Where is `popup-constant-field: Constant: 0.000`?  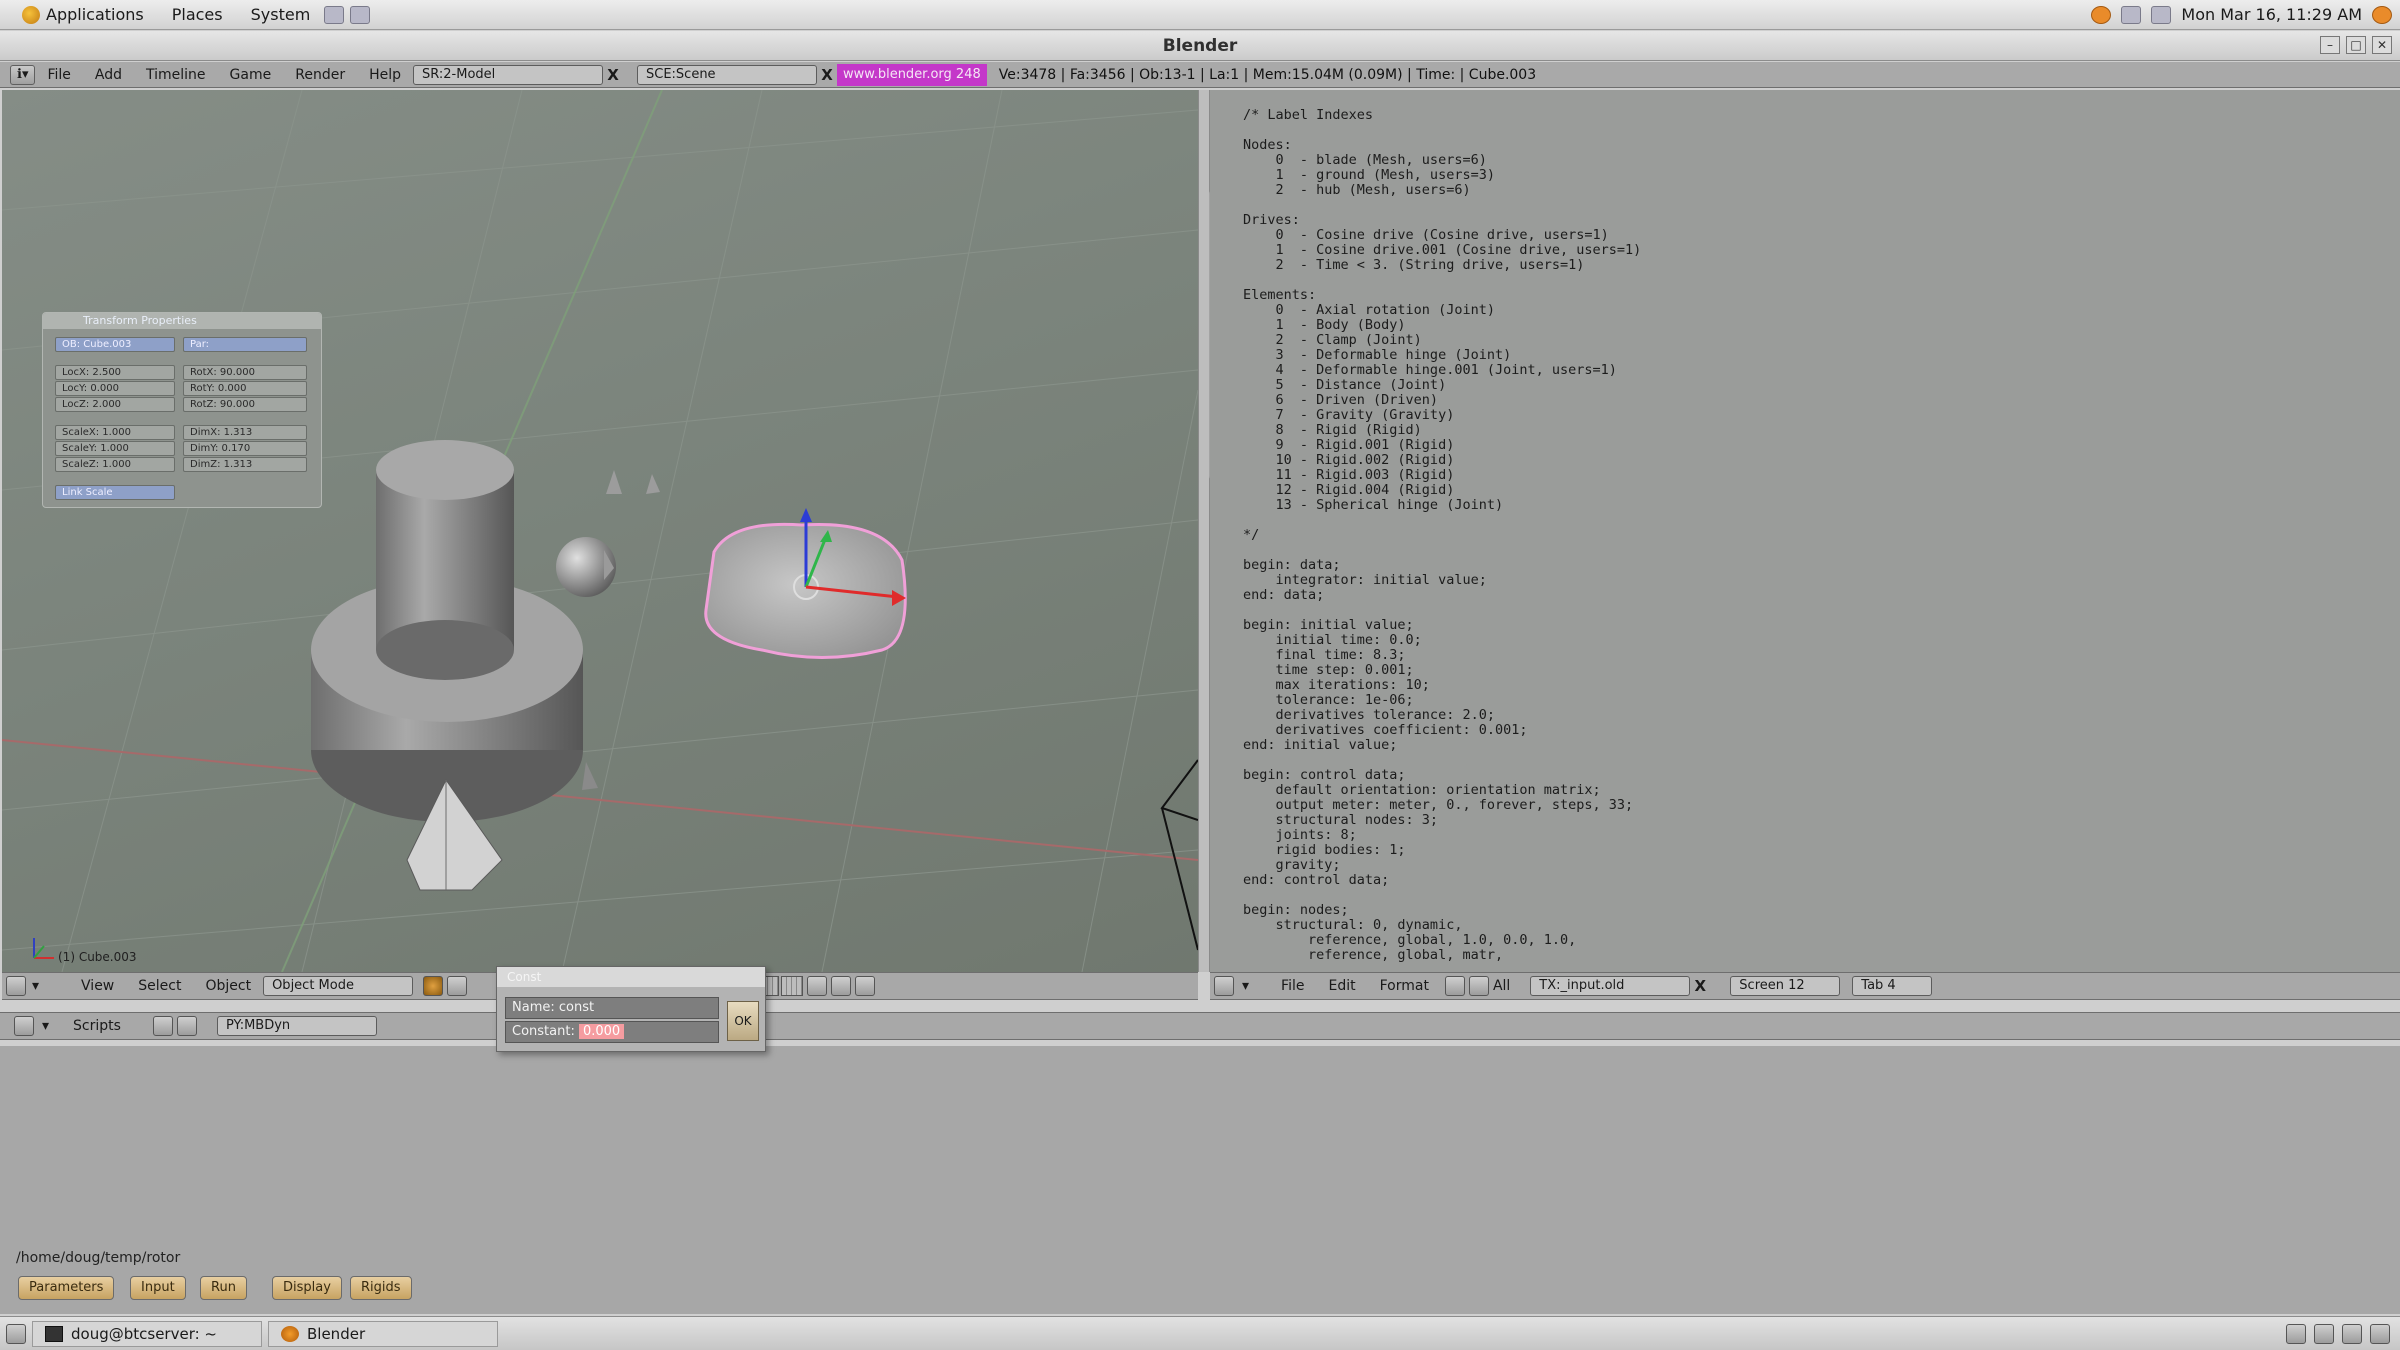 popup-constant-field: Constant: 0.000 is located at coordinates (612, 1032).